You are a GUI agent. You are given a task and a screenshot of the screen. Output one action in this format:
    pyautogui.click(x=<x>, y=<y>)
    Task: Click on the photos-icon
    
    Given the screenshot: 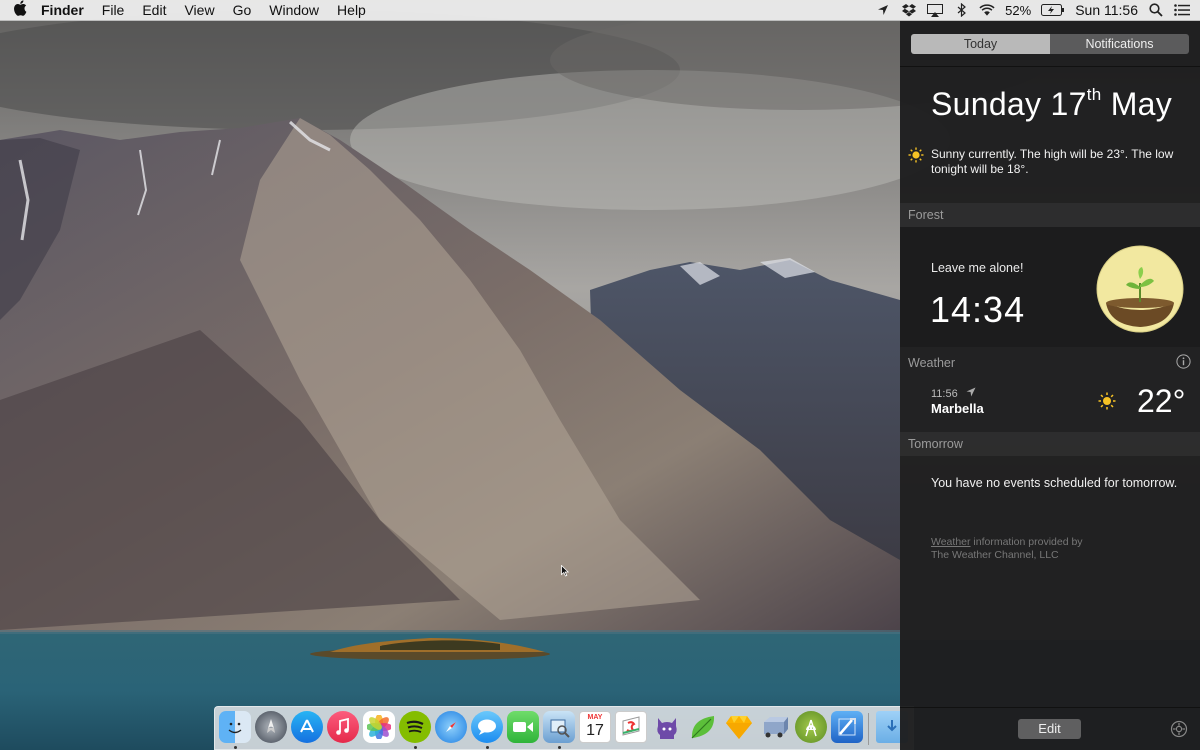 What is the action you would take?
    pyautogui.click(x=379, y=727)
    